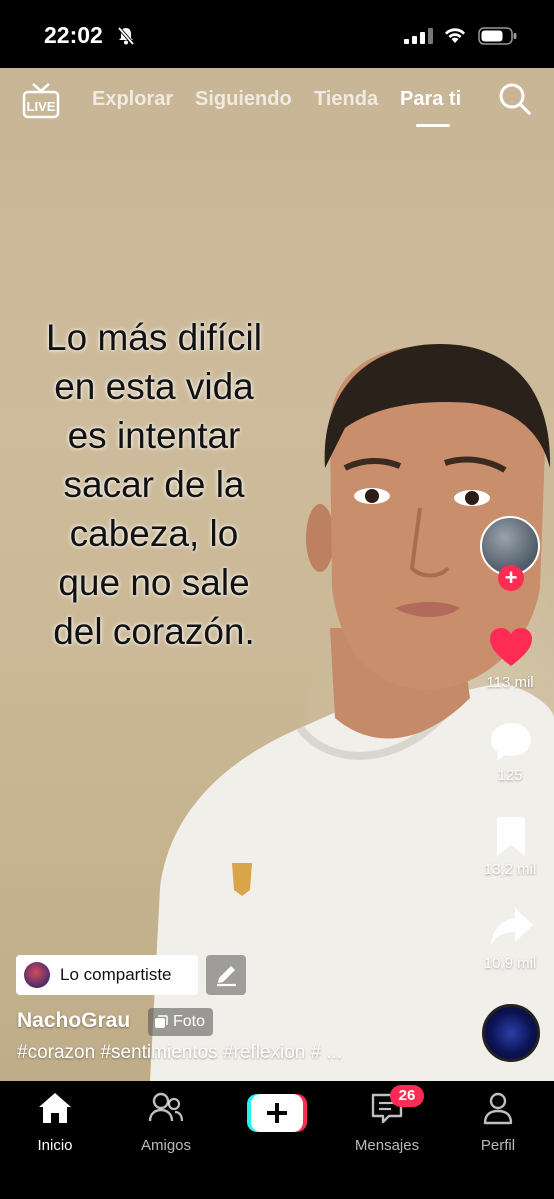 This screenshot has height=1199, width=554. Describe the element at coordinates (126, 36) in the screenshot. I see `silent-bell-icon` at that location.